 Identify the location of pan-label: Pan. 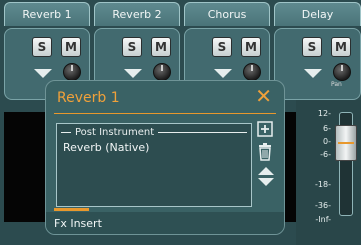
(336, 84).